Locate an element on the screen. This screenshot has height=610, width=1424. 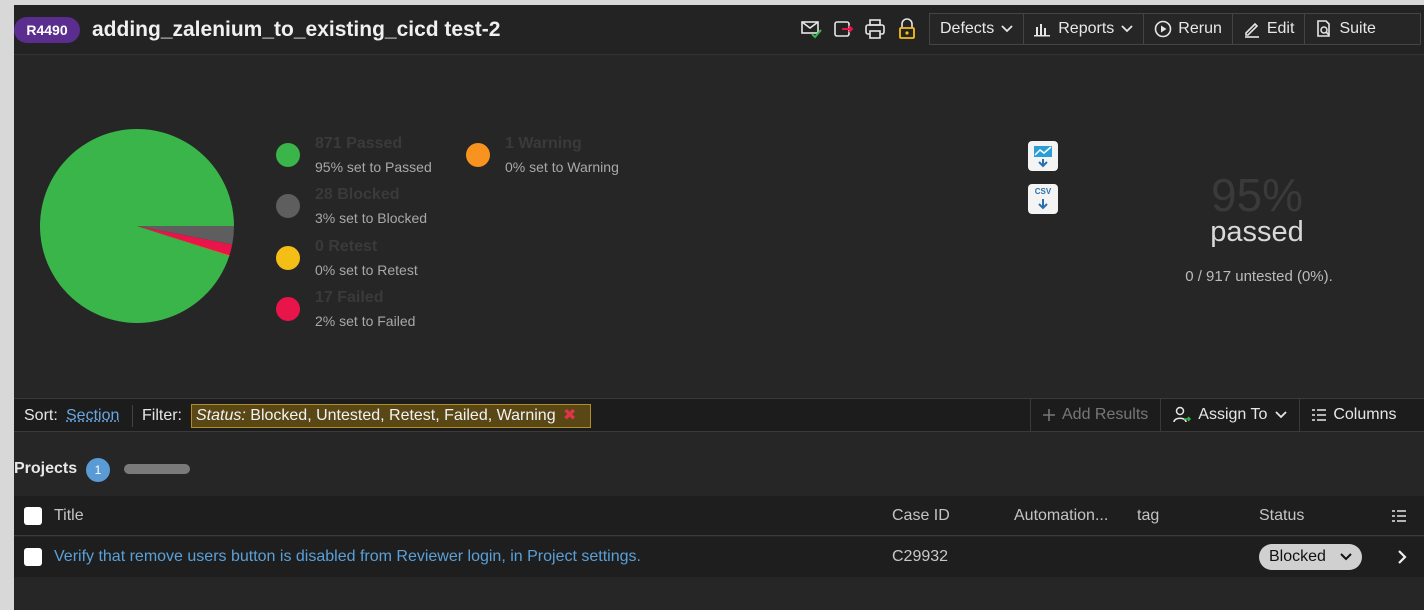
legend-failed: 17 Failed 2% set to Failed is located at coordinates (366, 311).